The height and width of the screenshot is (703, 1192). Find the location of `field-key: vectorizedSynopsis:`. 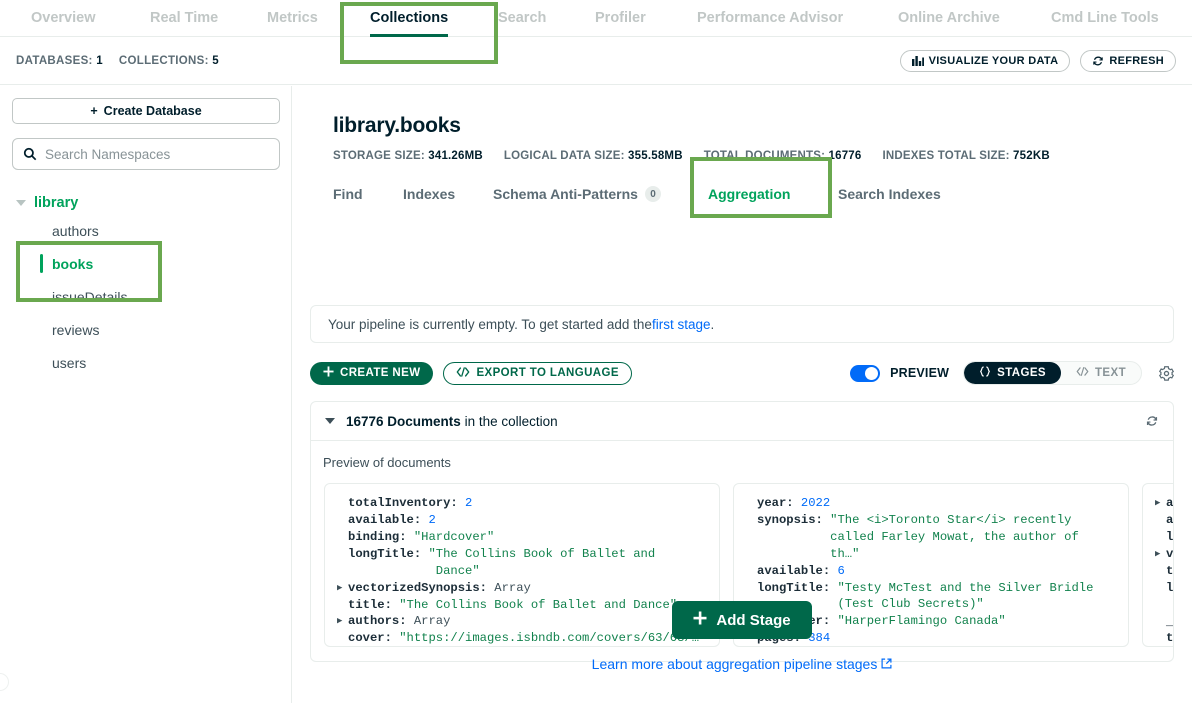

field-key: vectorizedSynopsis: is located at coordinates (421, 587).